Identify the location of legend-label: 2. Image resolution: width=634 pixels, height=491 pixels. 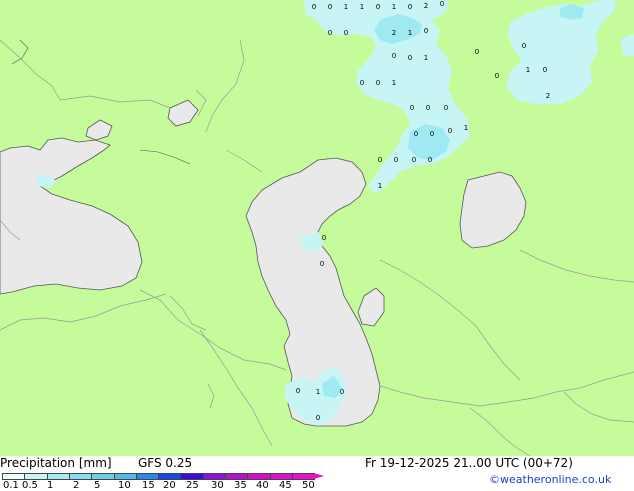
(76, 485).